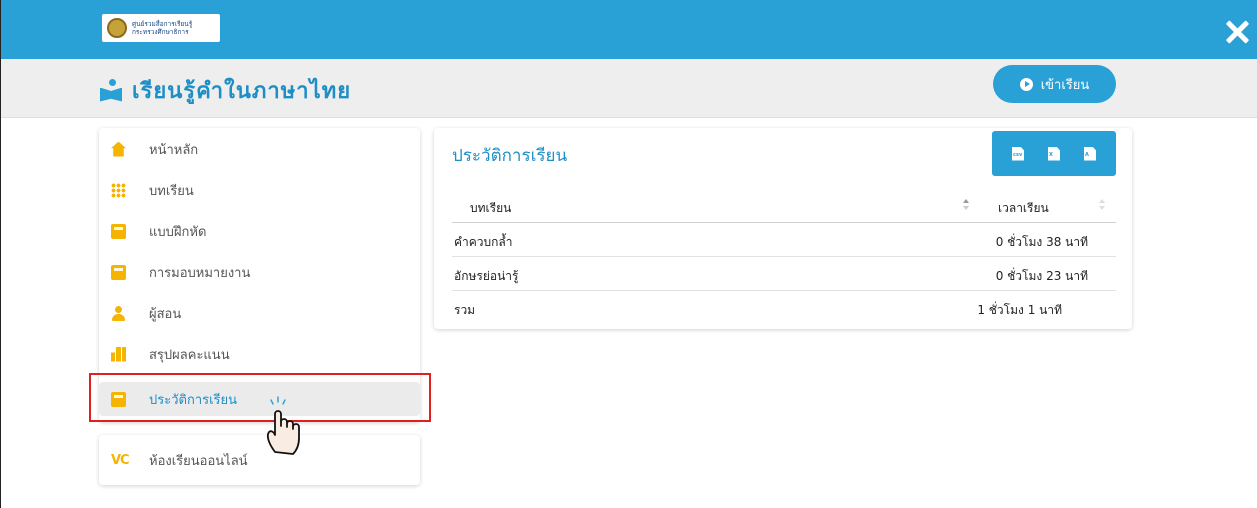 Image resolution: width=1257 pixels, height=508 pixels. I want to click on sidebar-item-label: สรุปผลคะแนน, so click(189, 355).